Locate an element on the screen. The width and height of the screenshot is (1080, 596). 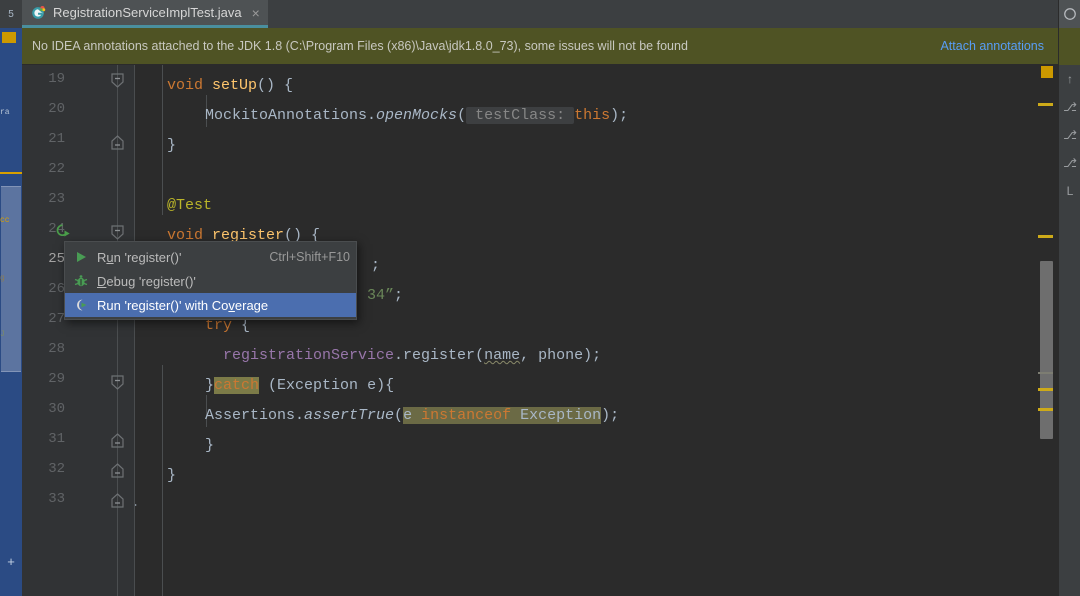
left-strip-preview-text-3: g is located at coordinates (2, 278).